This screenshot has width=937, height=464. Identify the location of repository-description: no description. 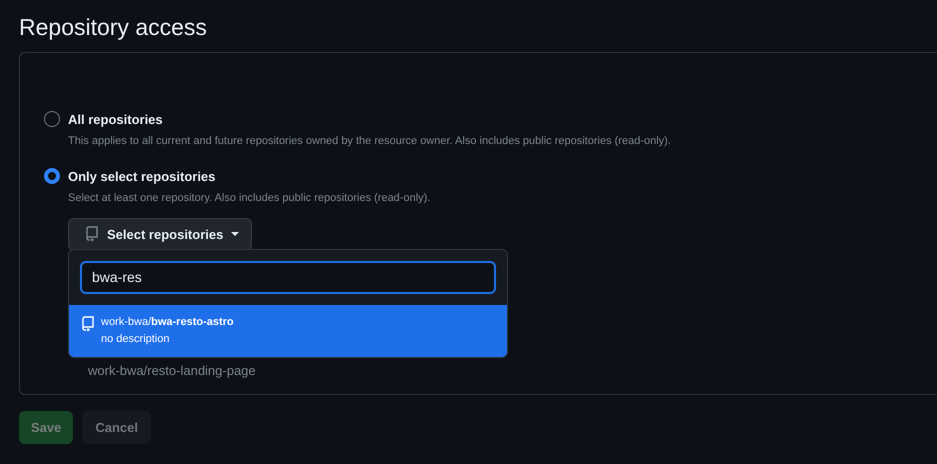
(135, 340).